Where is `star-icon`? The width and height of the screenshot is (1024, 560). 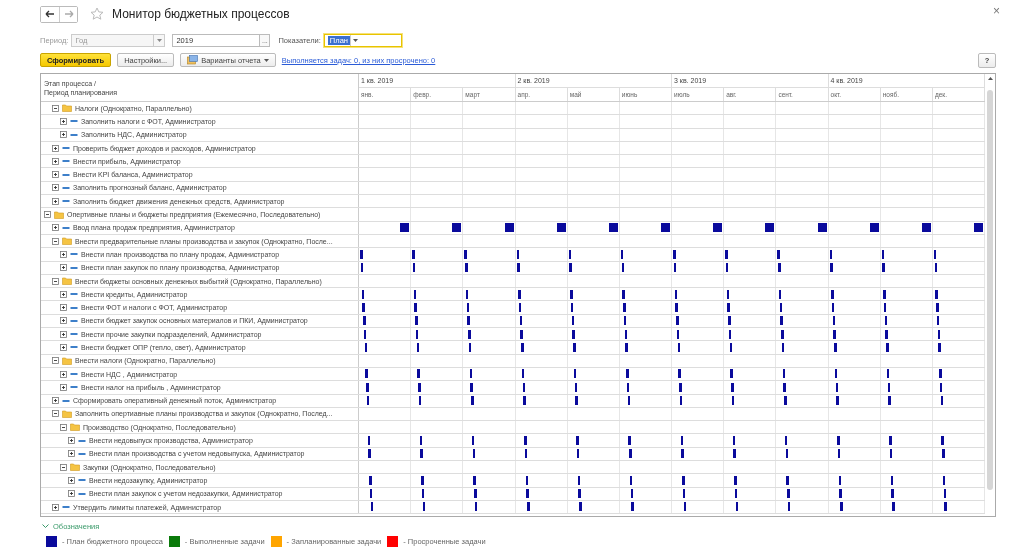
star-icon is located at coordinates (97, 14).